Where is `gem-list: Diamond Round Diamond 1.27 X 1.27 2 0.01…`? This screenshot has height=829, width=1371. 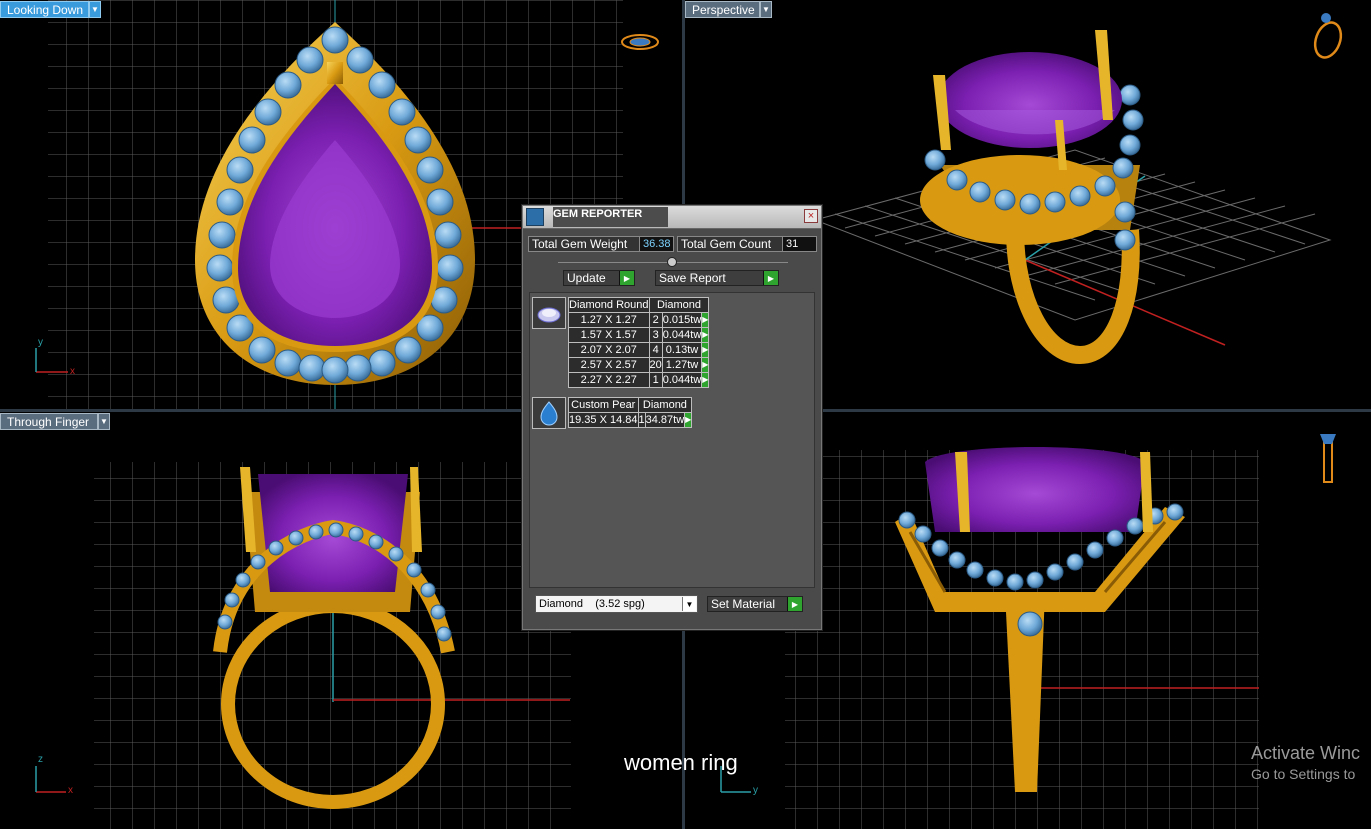
gem-list: Diamond Round Diamond 1.27 X 1.27 2 0.01… is located at coordinates (672, 440).